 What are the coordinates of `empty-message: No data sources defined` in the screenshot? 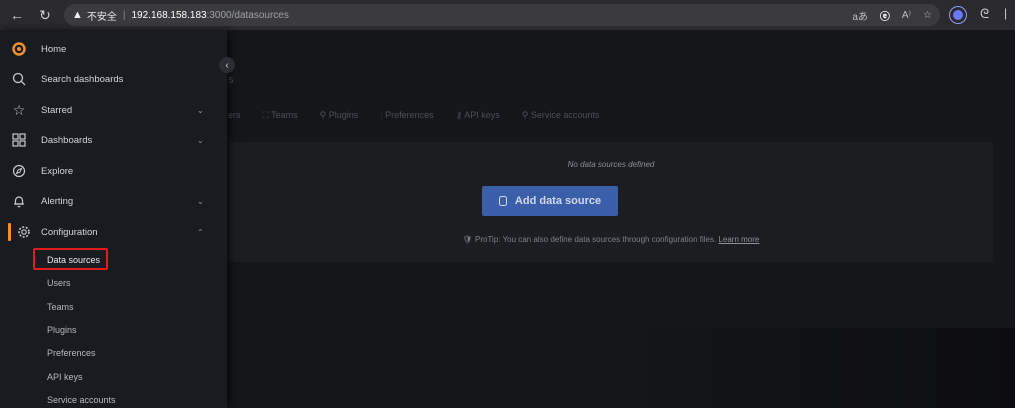 It's located at (611, 164).